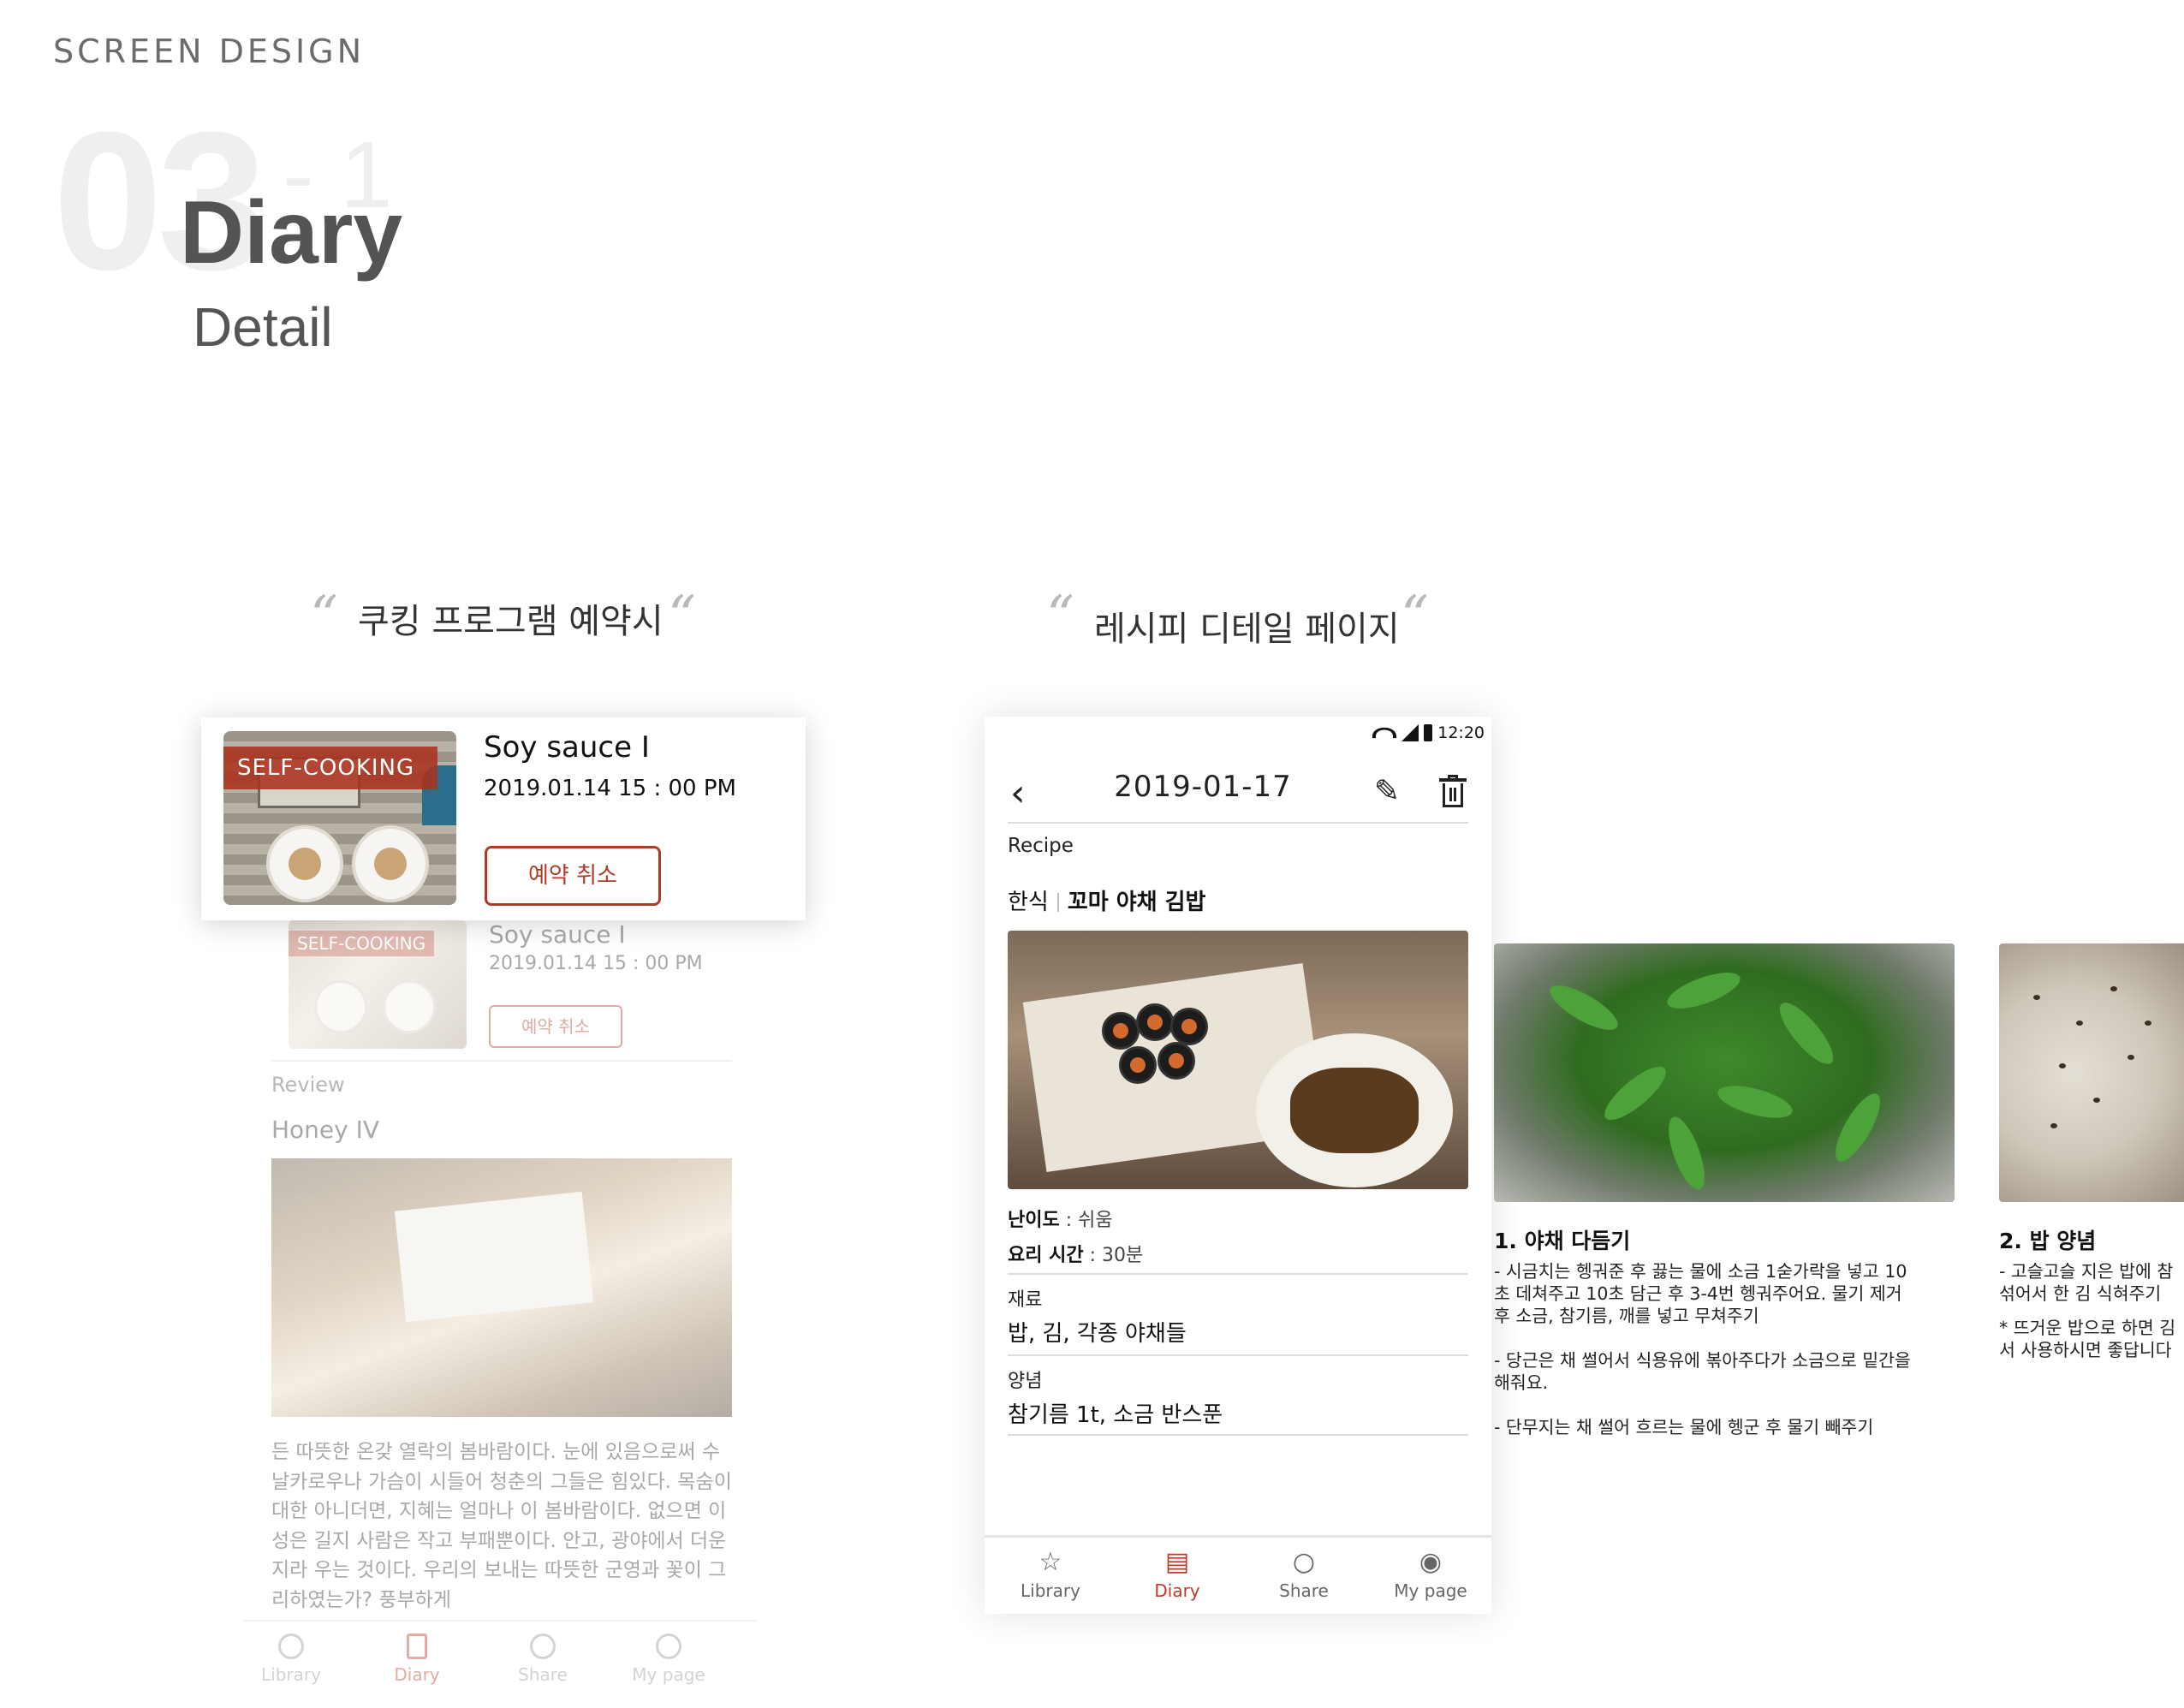 This screenshot has width=2184, height=1708. What do you see at coordinates (502, 1287) in the screenshot?
I see `faded-review-photo` at bounding box center [502, 1287].